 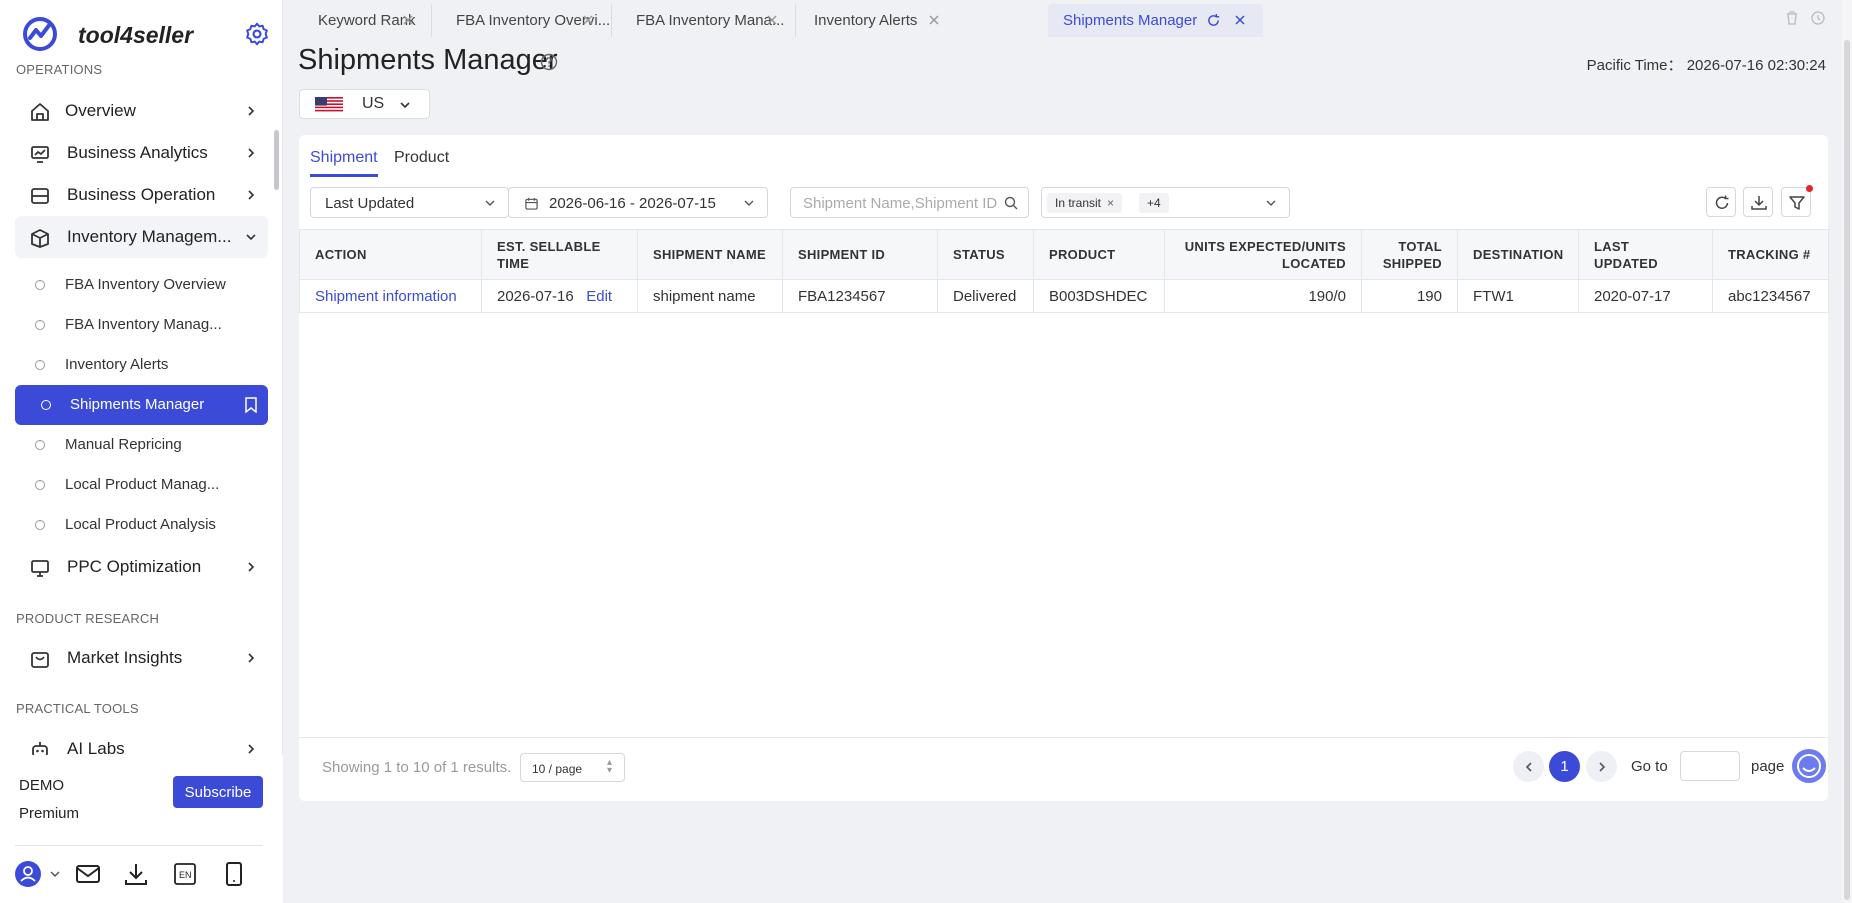 What do you see at coordinates (1818, 18) in the screenshot?
I see `clock-icon` at bounding box center [1818, 18].